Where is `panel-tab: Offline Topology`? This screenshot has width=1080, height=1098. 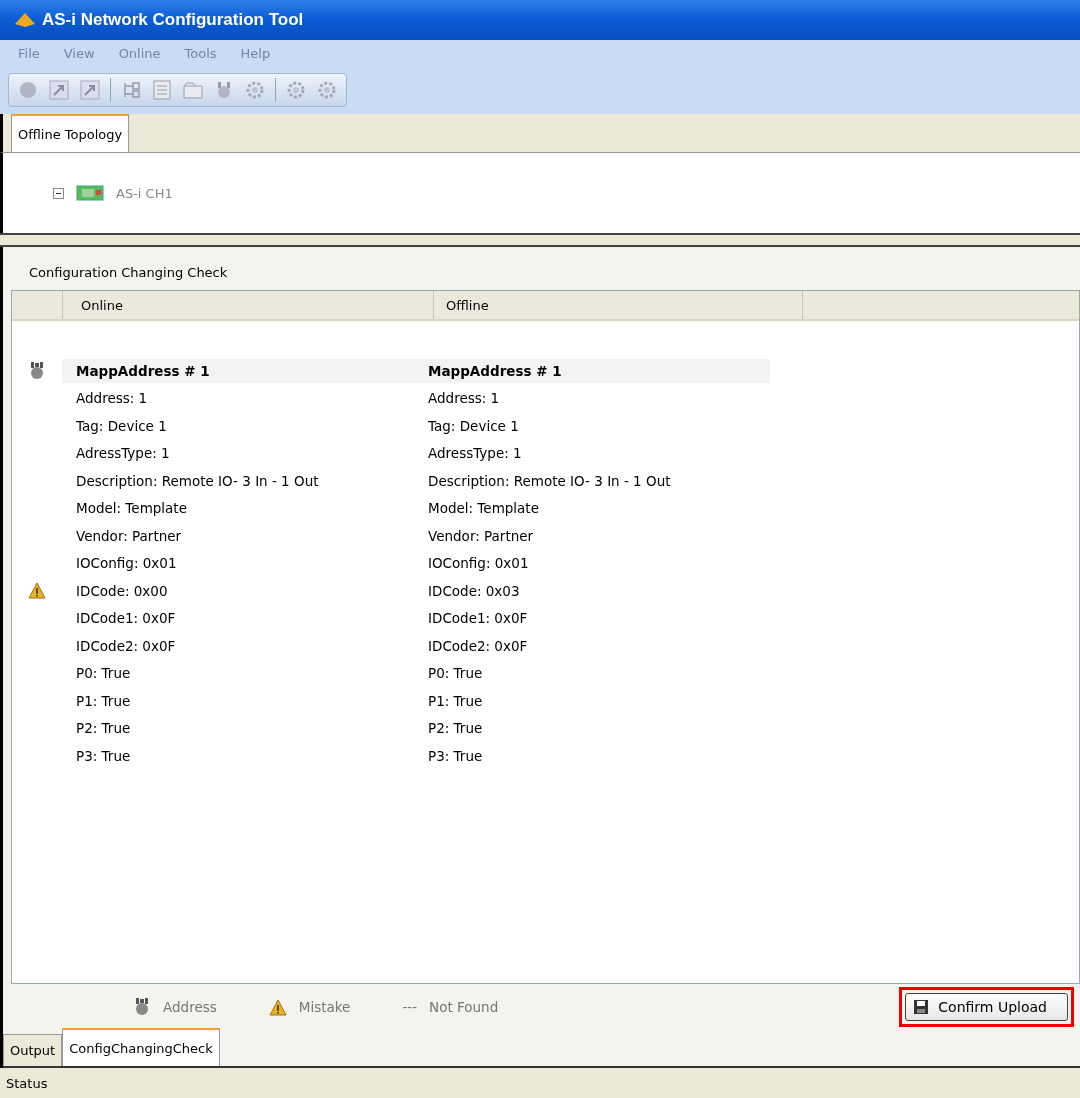 panel-tab: Offline Topology is located at coordinates (70, 133).